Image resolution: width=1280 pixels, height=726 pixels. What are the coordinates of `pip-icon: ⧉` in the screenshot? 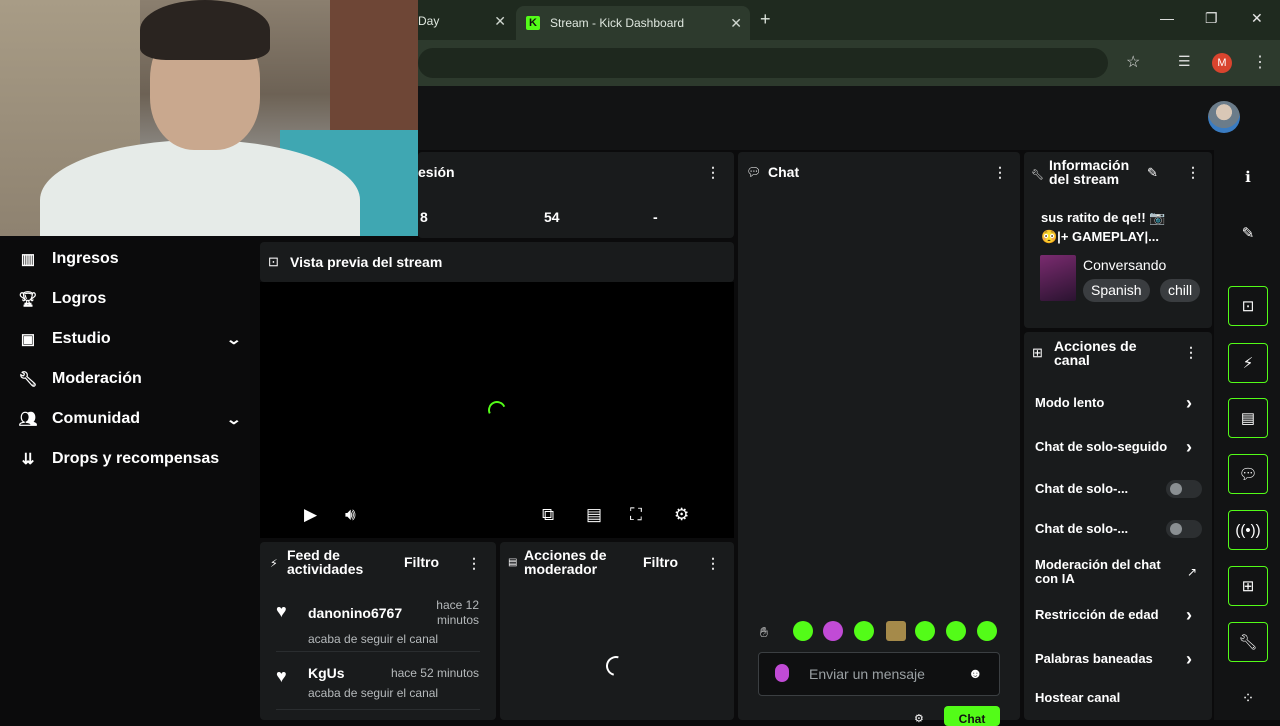 It's located at (548, 515).